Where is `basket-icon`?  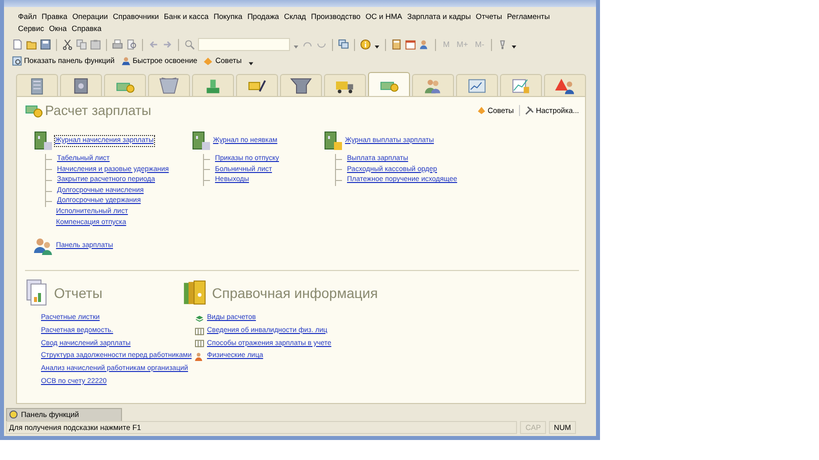
basket-icon is located at coordinates (169, 85).